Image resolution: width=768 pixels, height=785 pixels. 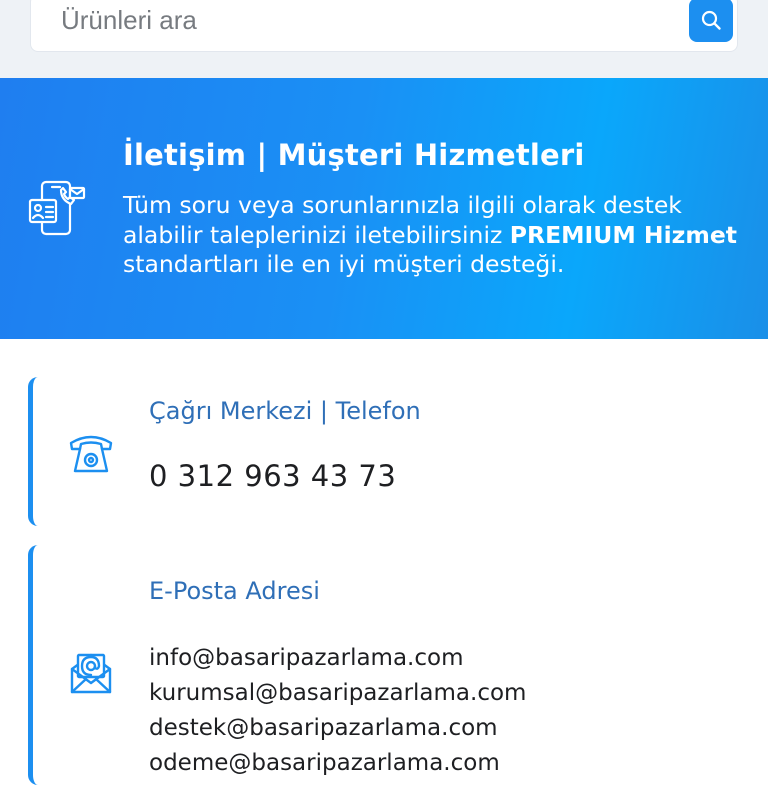 I want to click on search-bar, so click(x=384, y=26).